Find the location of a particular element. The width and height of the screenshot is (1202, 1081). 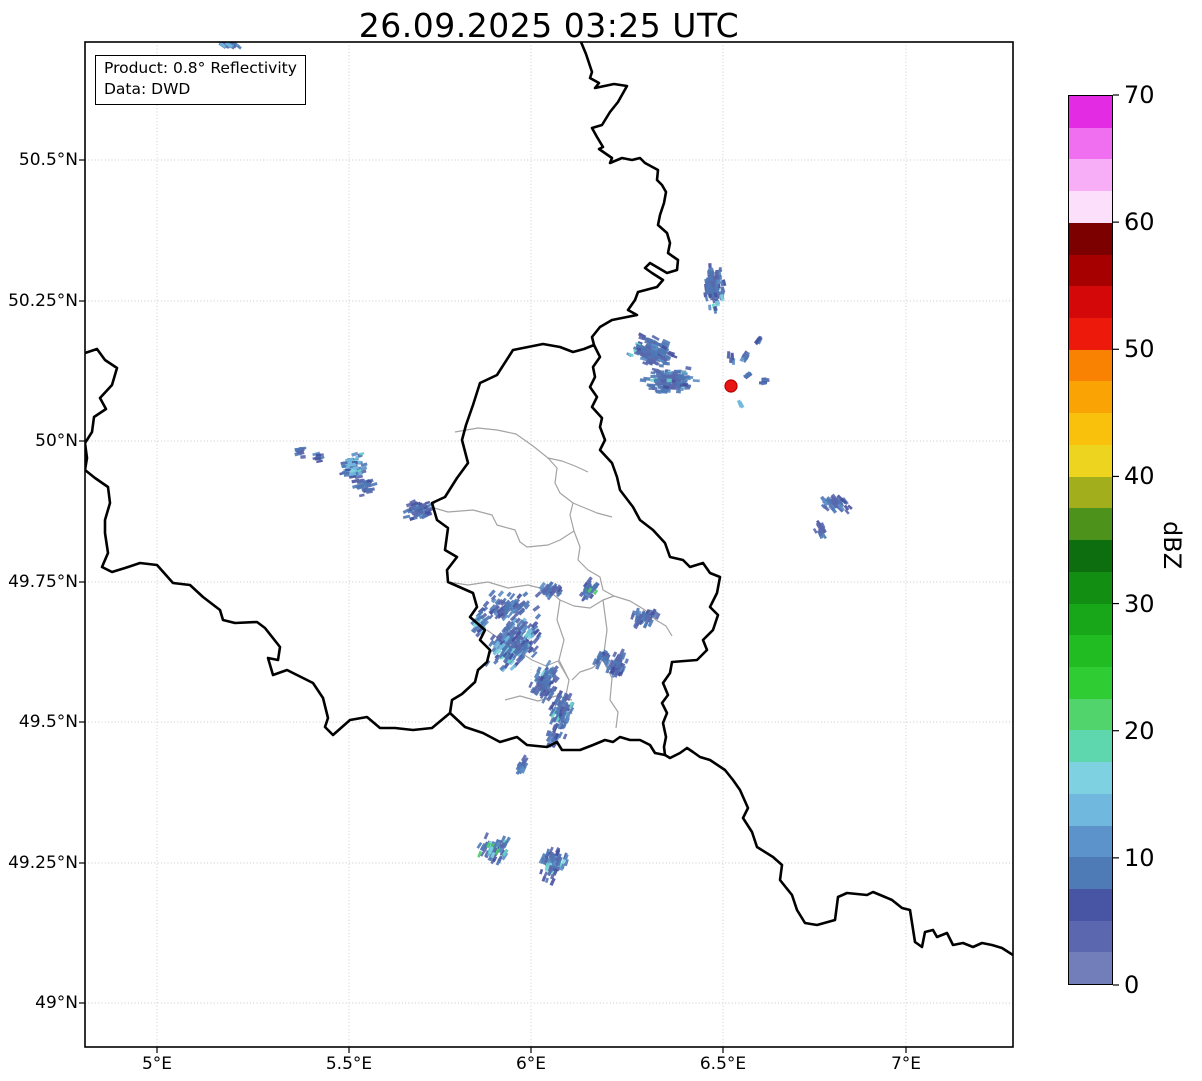

x-tick-label: 6°E is located at coordinates (531, 1064).